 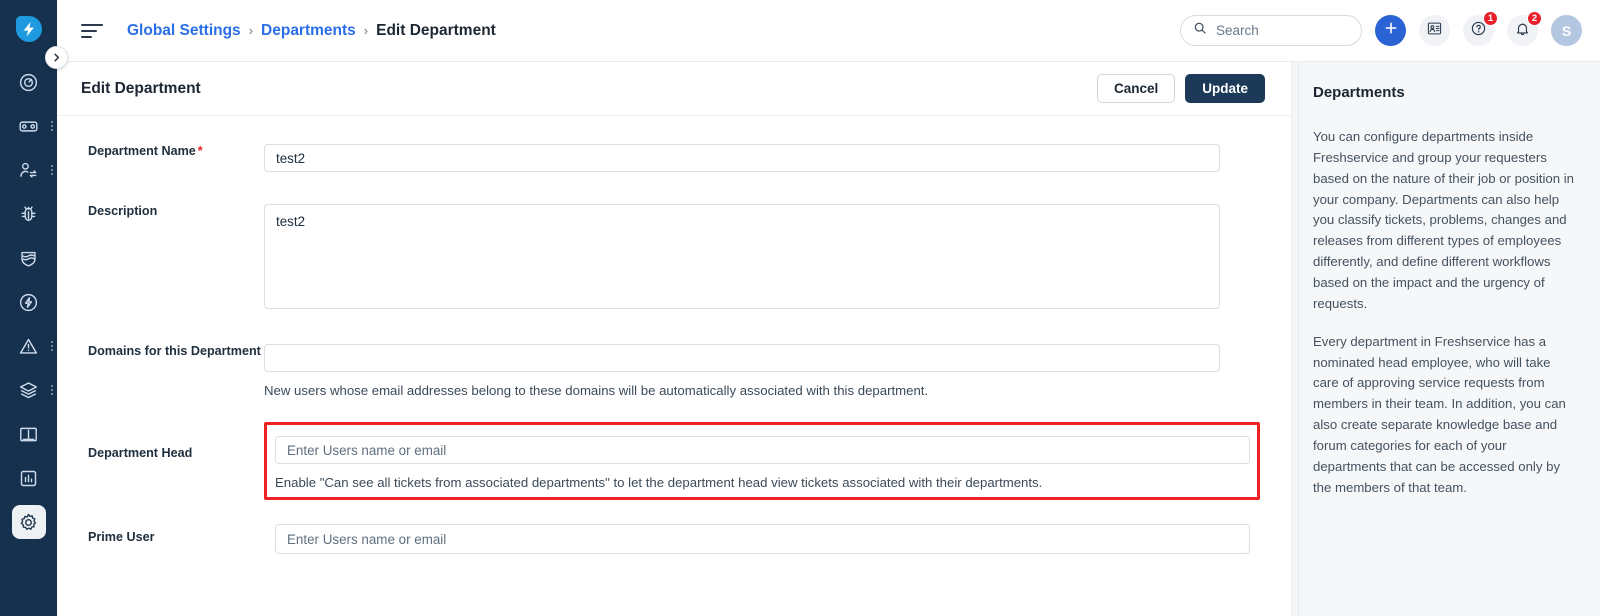 What do you see at coordinates (1480, 28) in the screenshot?
I see `help-button: 1` at bounding box center [1480, 28].